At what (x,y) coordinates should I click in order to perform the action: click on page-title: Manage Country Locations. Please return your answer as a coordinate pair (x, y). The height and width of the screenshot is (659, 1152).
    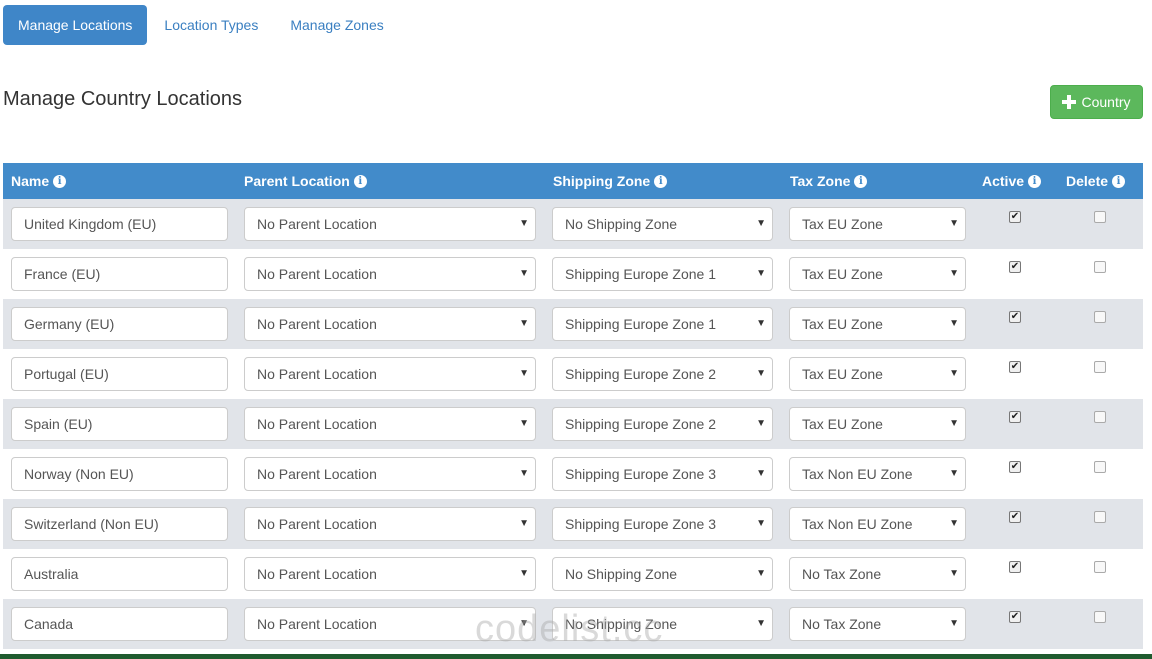
    Looking at the image, I should click on (123, 99).